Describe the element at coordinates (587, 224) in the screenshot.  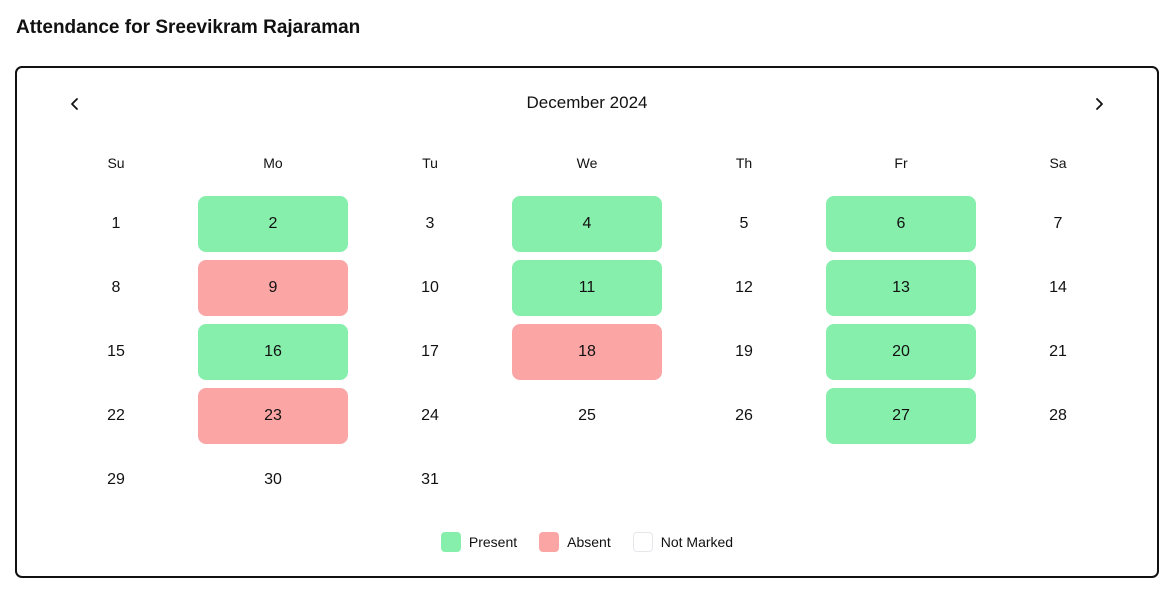
I see `day-cell-4: 4` at that location.